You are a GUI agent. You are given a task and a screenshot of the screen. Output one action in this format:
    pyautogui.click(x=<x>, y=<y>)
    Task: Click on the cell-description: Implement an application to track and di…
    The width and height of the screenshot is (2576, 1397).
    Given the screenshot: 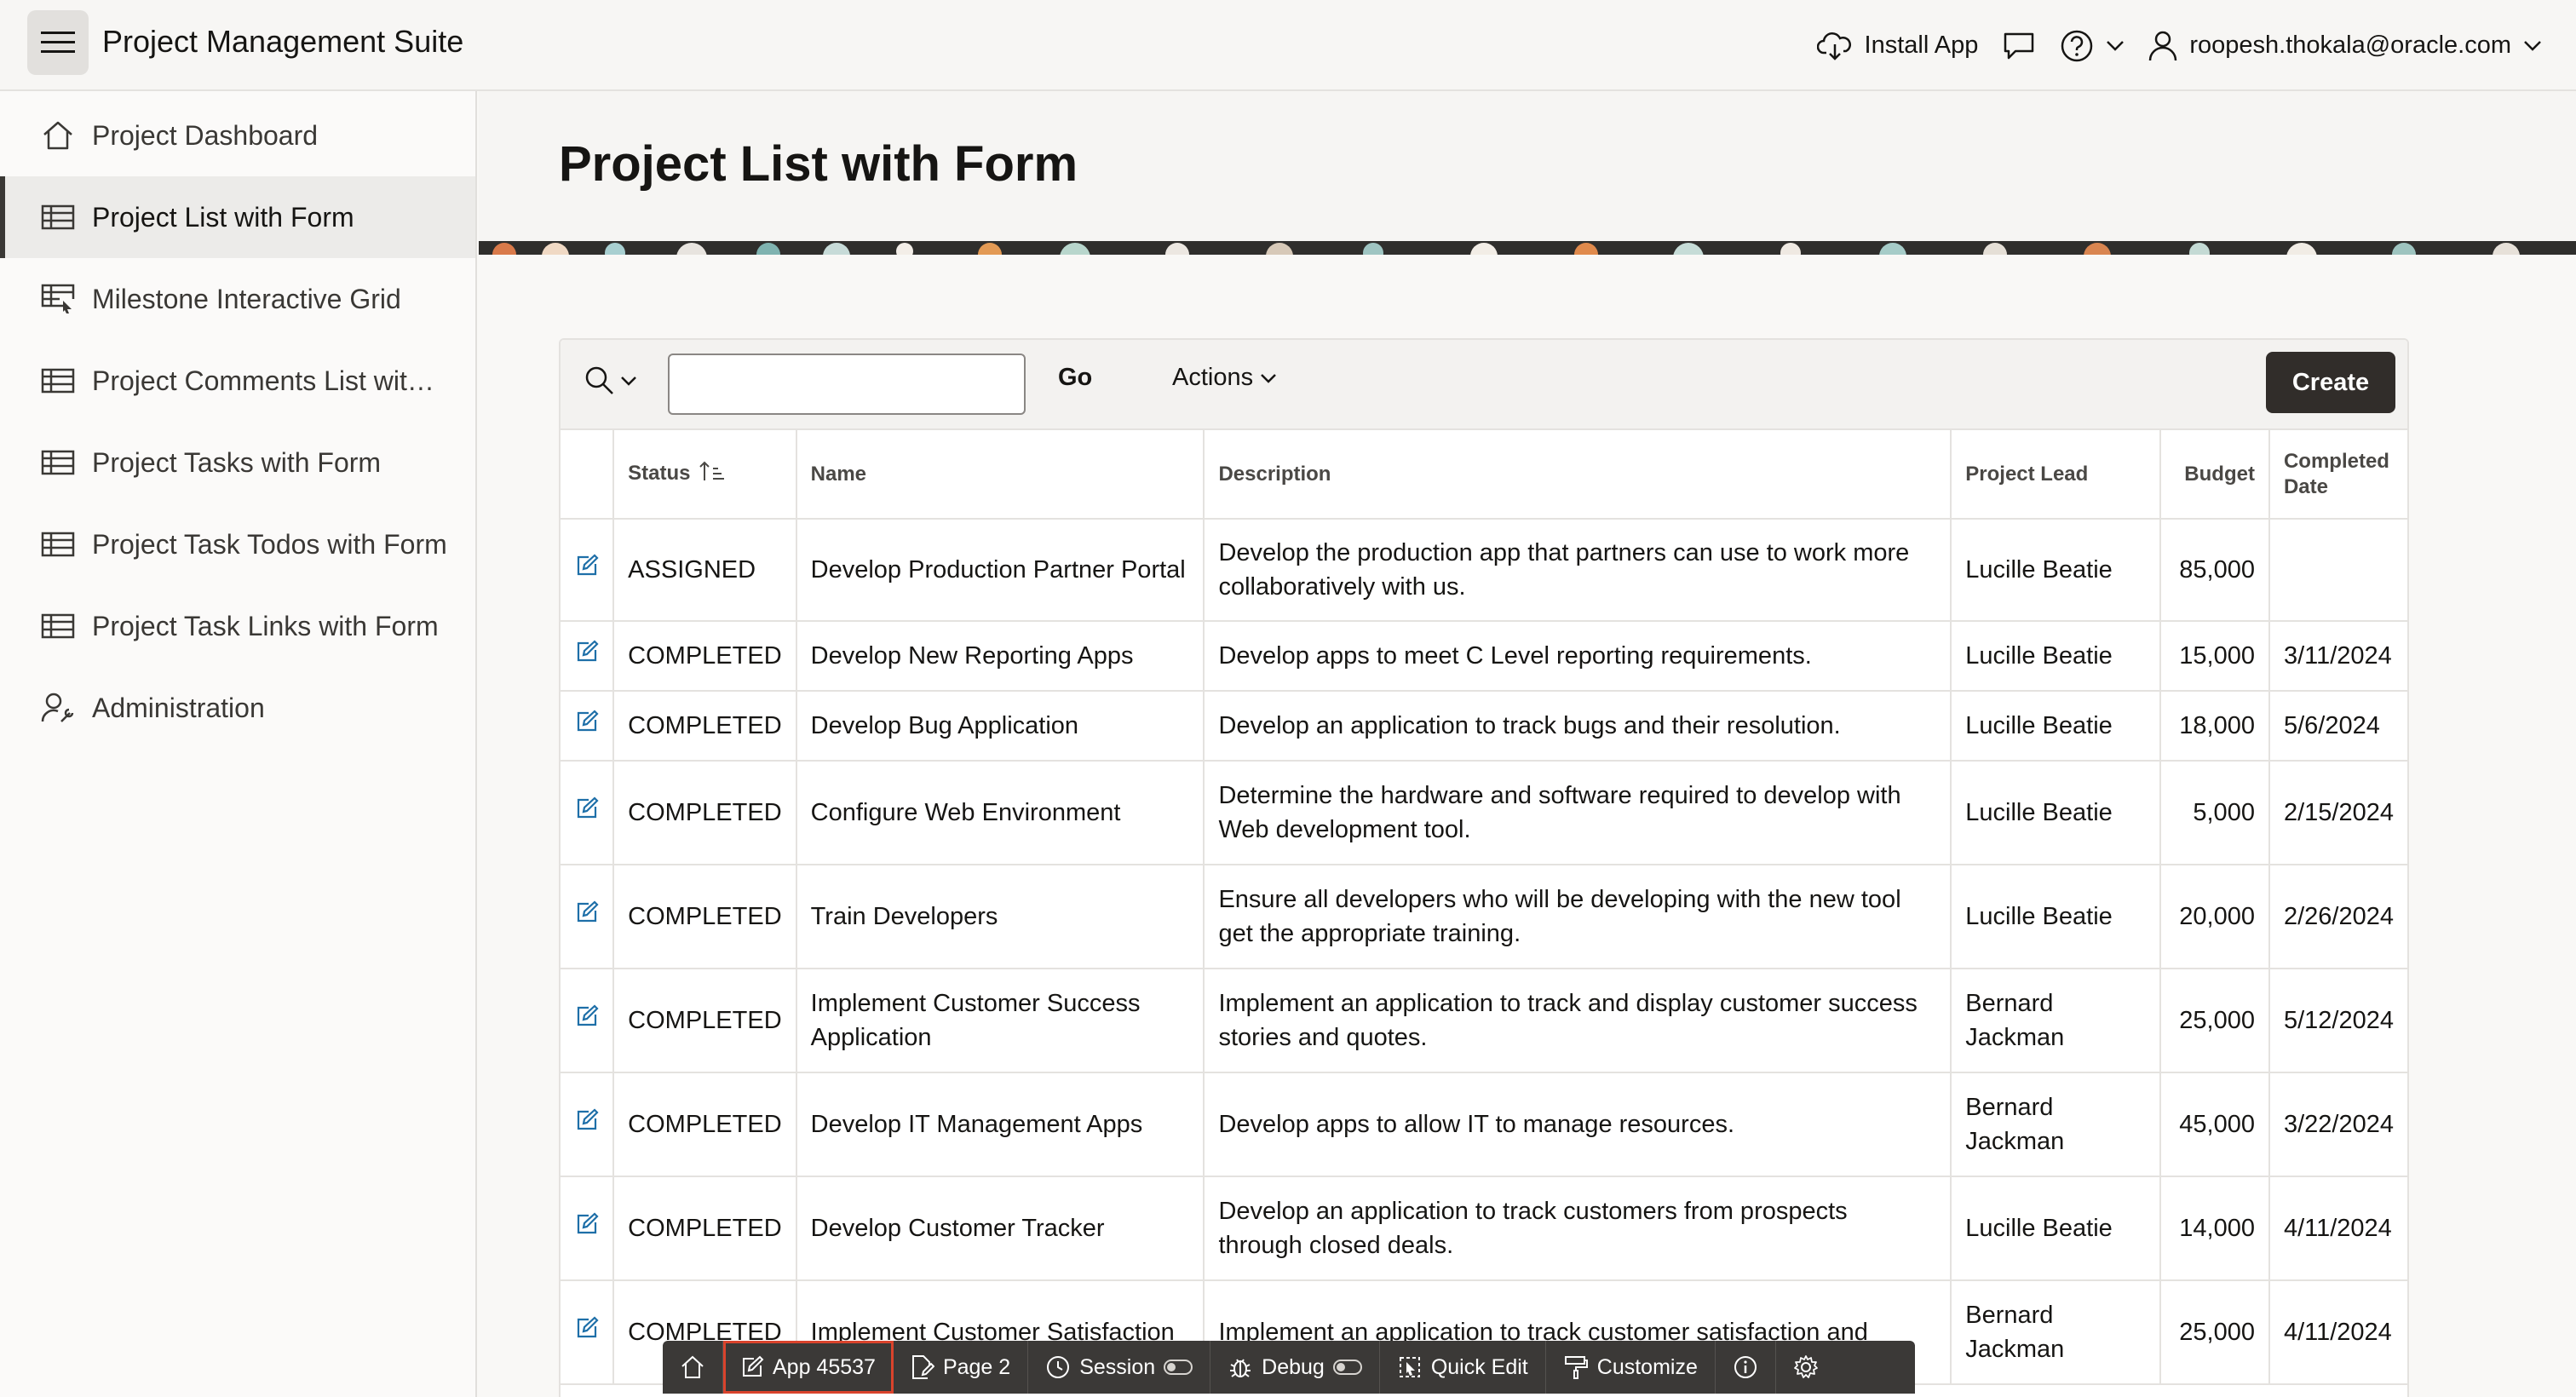 What is the action you would take?
    pyautogui.click(x=1578, y=1021)
    